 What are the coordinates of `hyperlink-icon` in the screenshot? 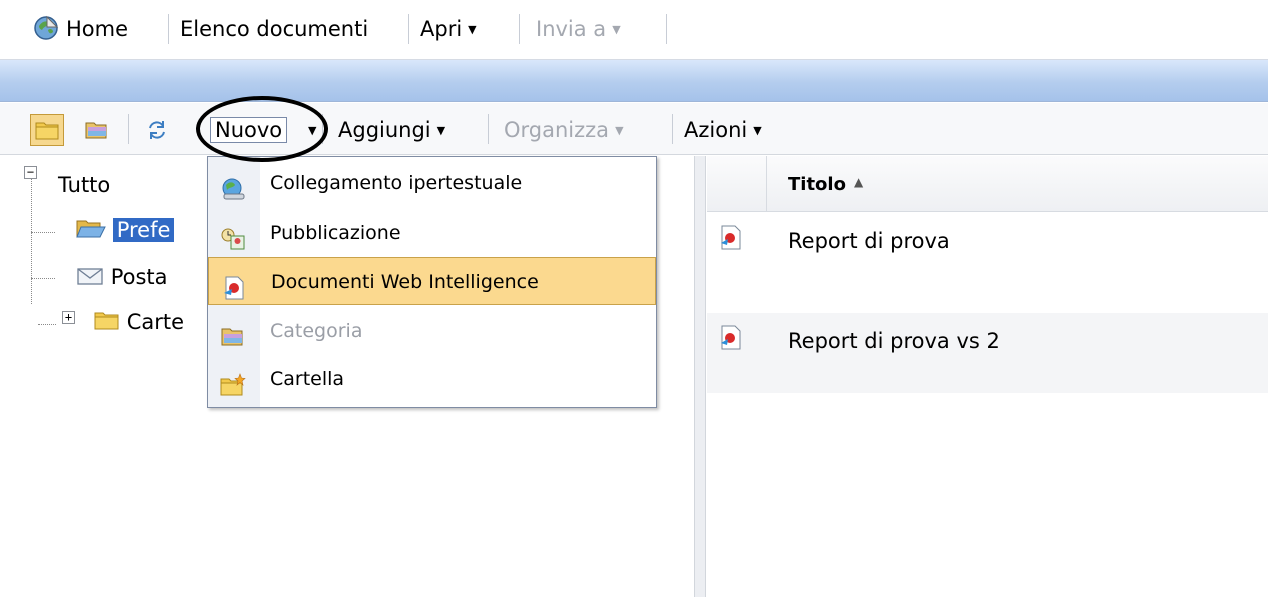 It's located at (233, 185).